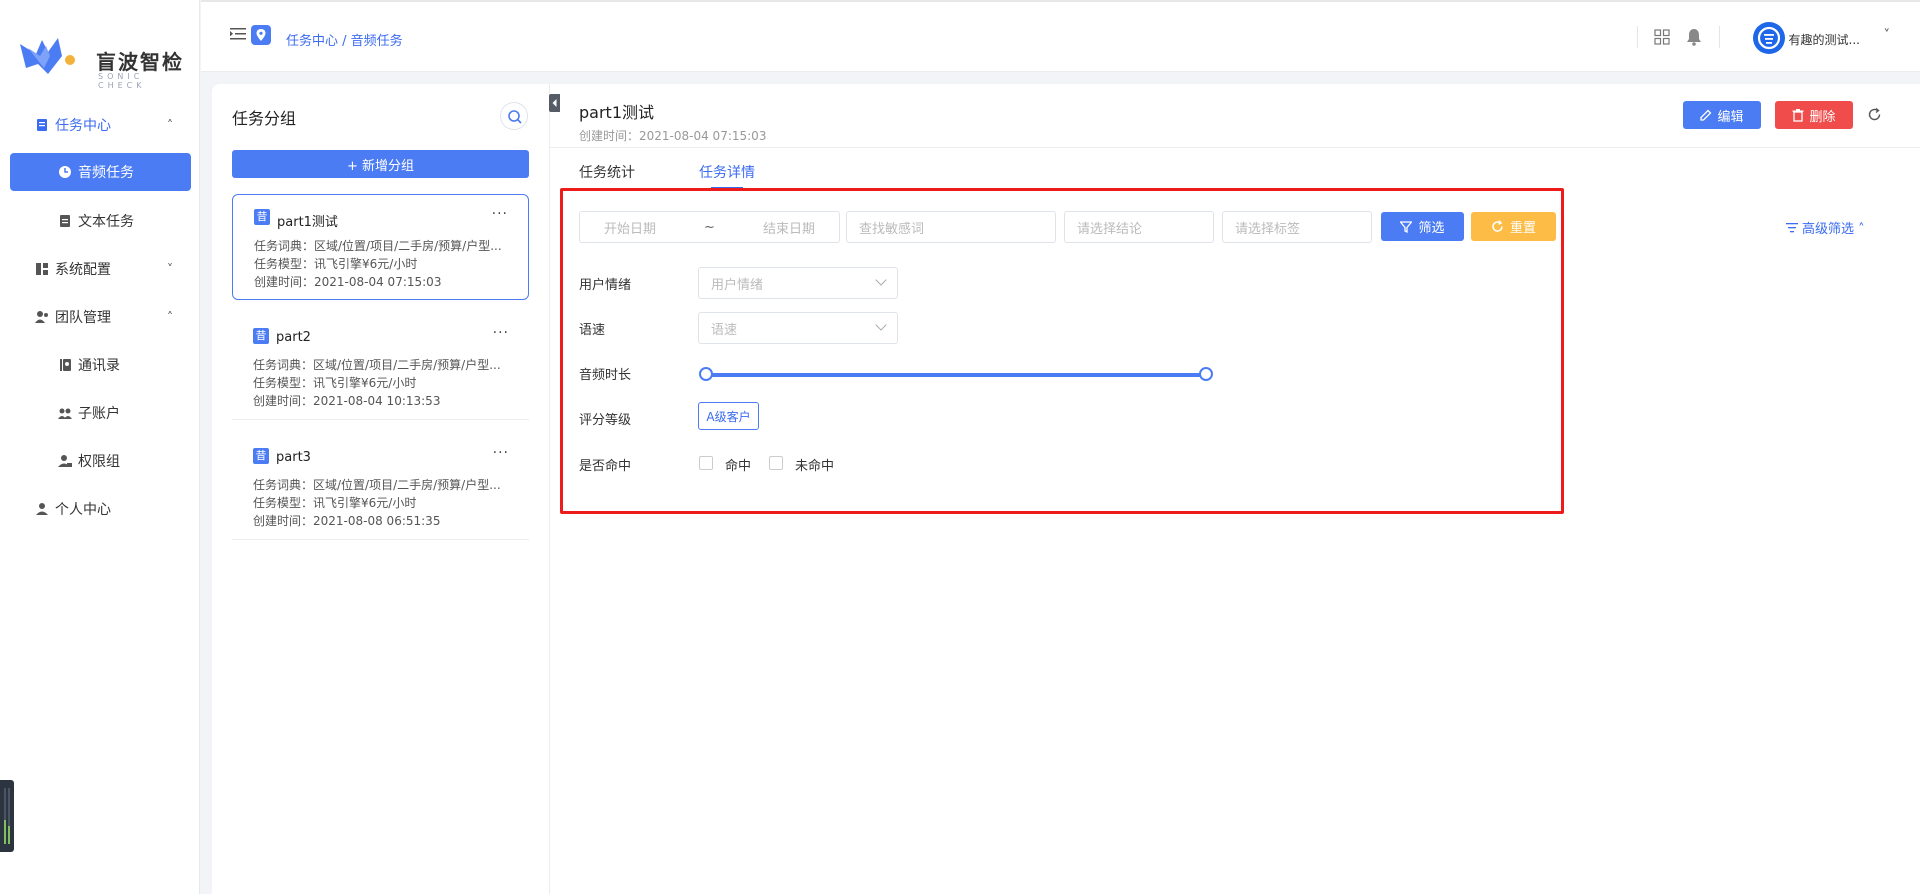 The image size is (1920, 894). What do you see at coordinates (728, 416) in the screenshot?
I see `grade-tag-a: A级客户` at bounding box center [728, 416].